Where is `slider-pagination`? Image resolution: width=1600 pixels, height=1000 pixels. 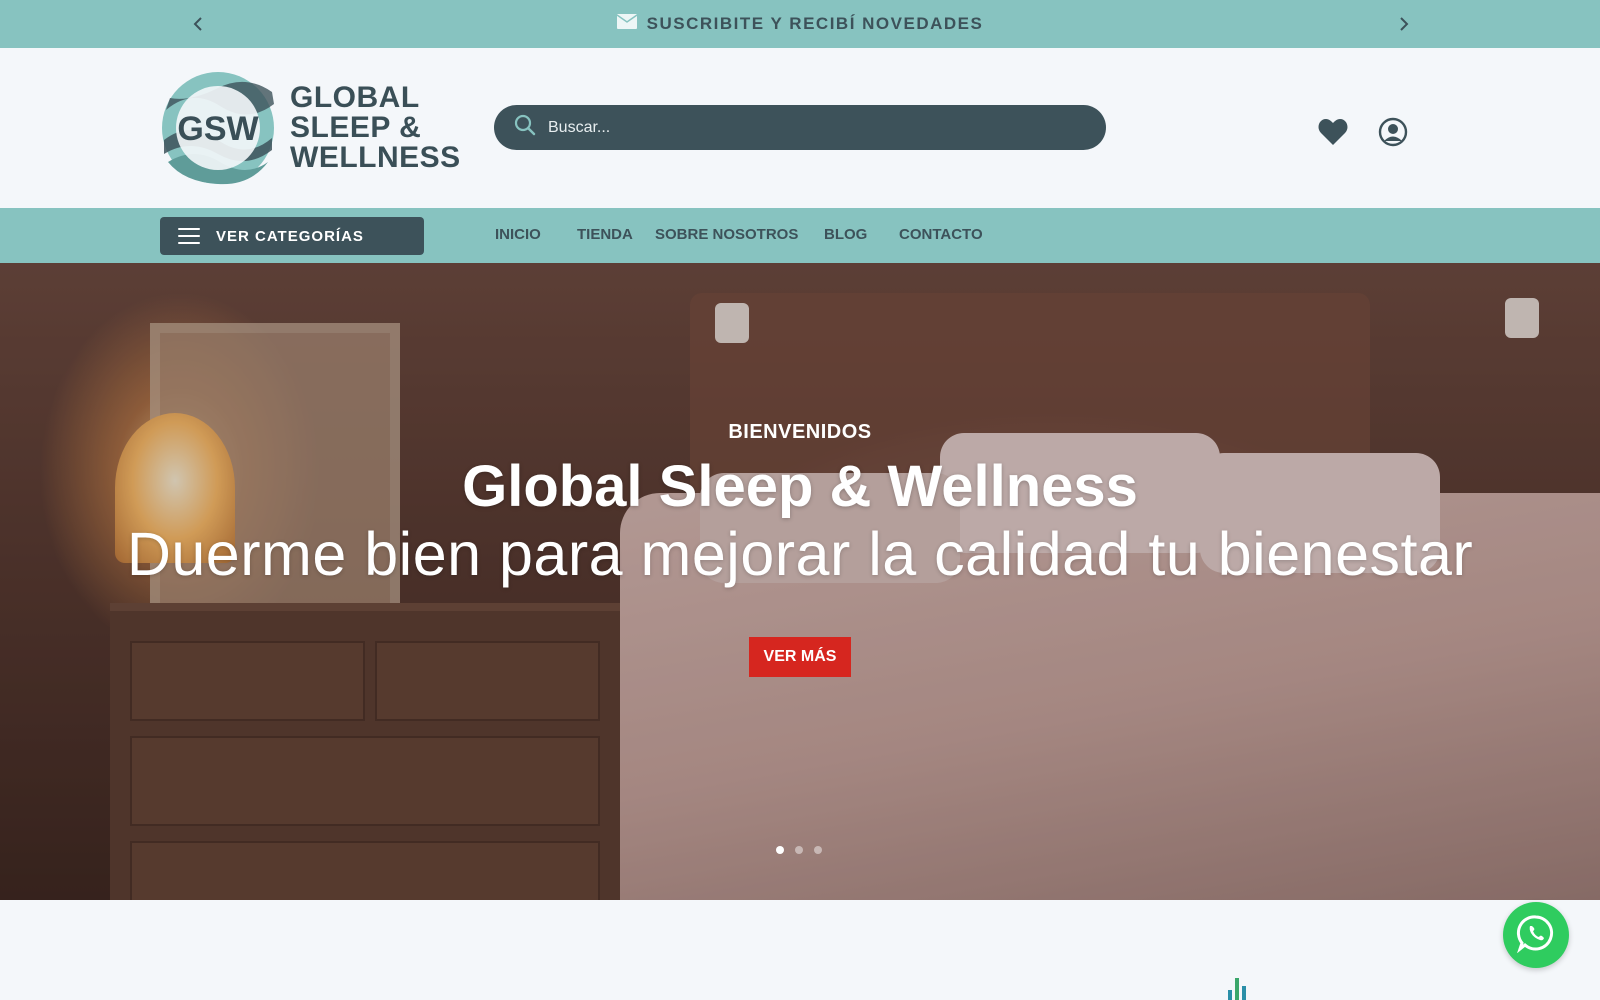
slider-pagination is located at coordinates (799, 850).